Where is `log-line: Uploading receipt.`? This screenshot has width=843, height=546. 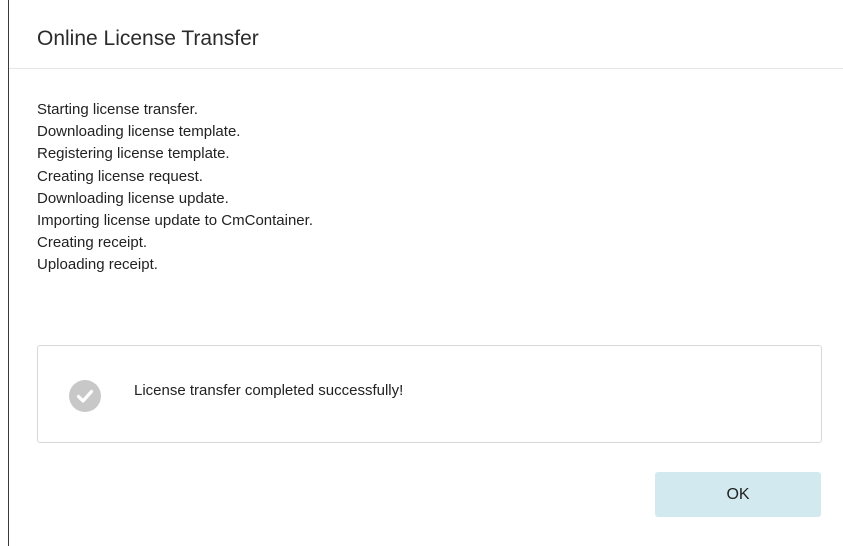
log-line: Uploading receipt. is located at coordinates (97, 265).